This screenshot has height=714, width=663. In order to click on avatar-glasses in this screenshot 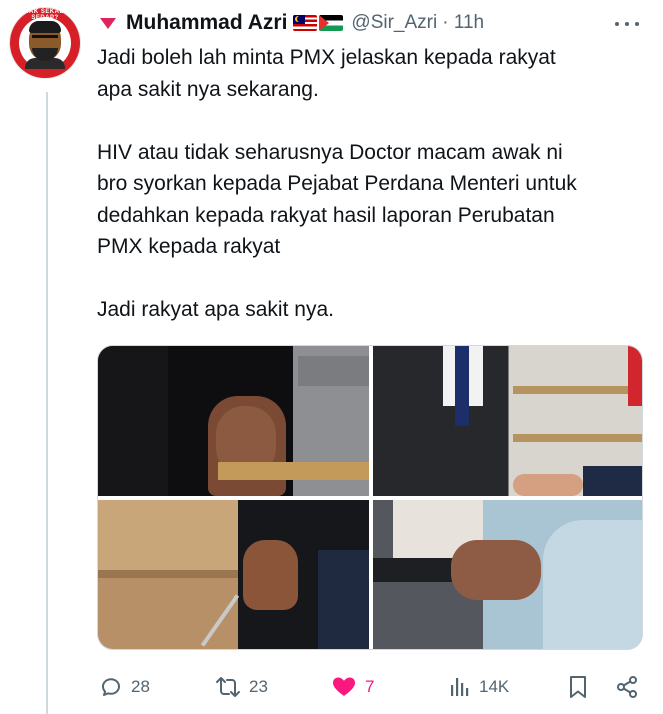, I will do `click(45, 39)`.